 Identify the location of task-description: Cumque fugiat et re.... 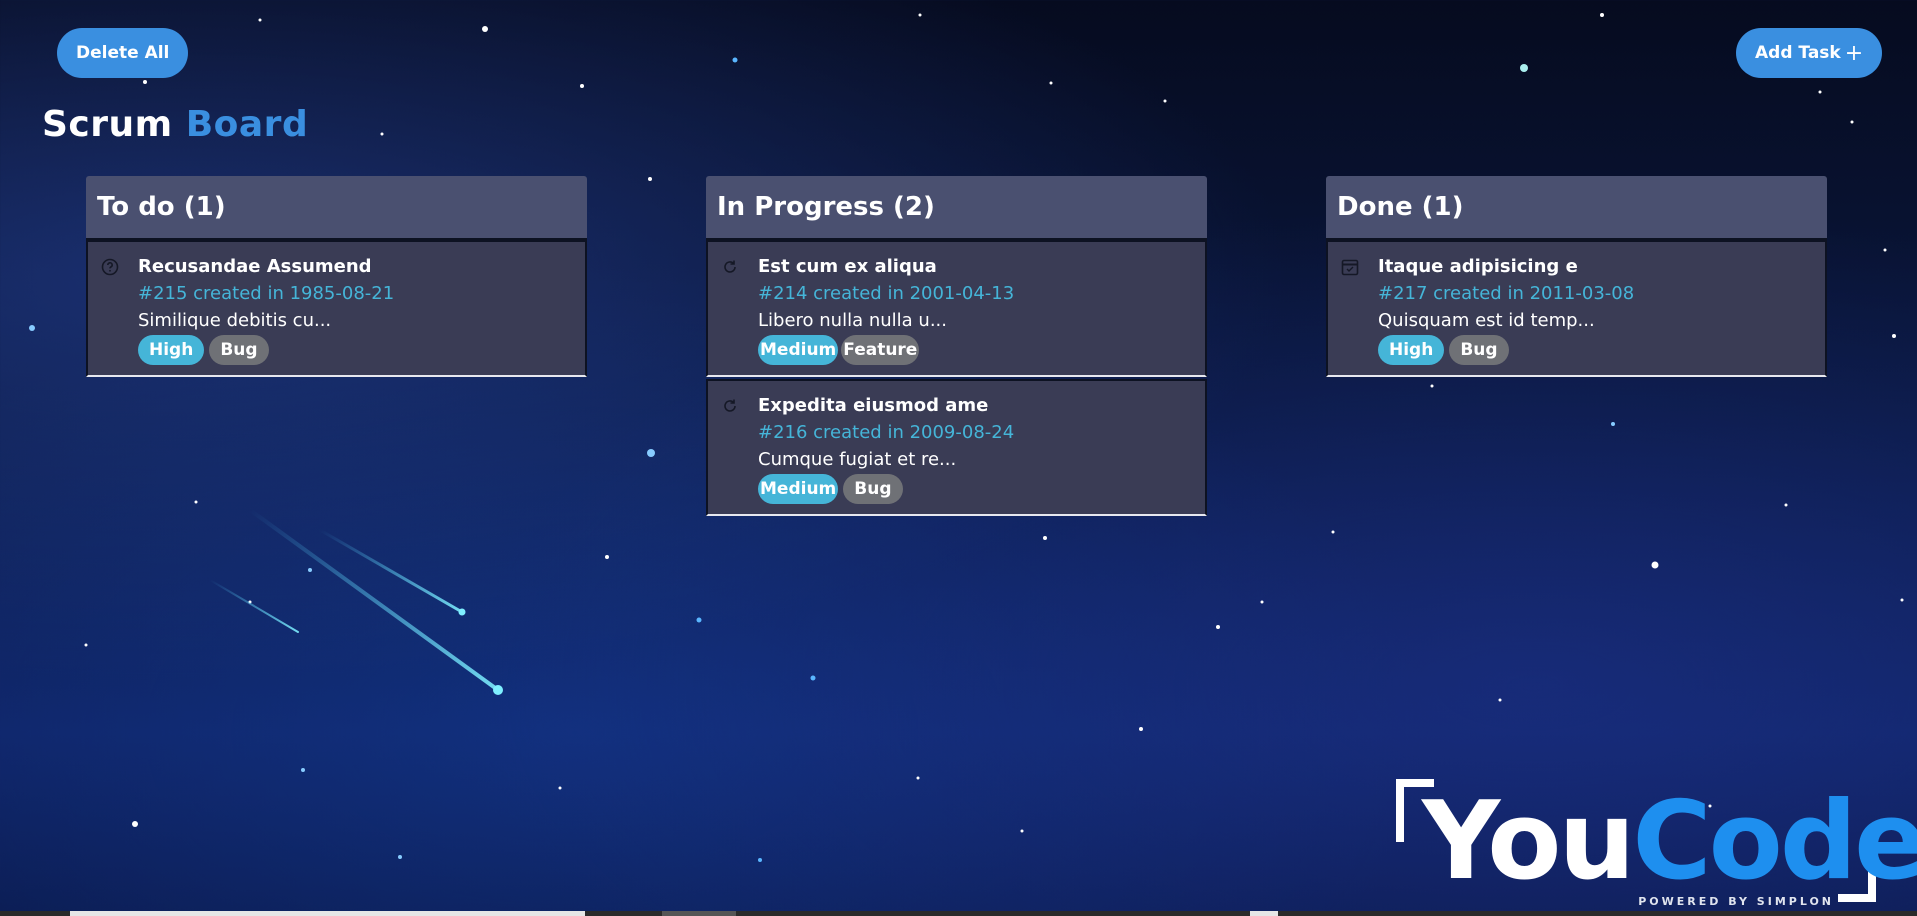
(857, 459).